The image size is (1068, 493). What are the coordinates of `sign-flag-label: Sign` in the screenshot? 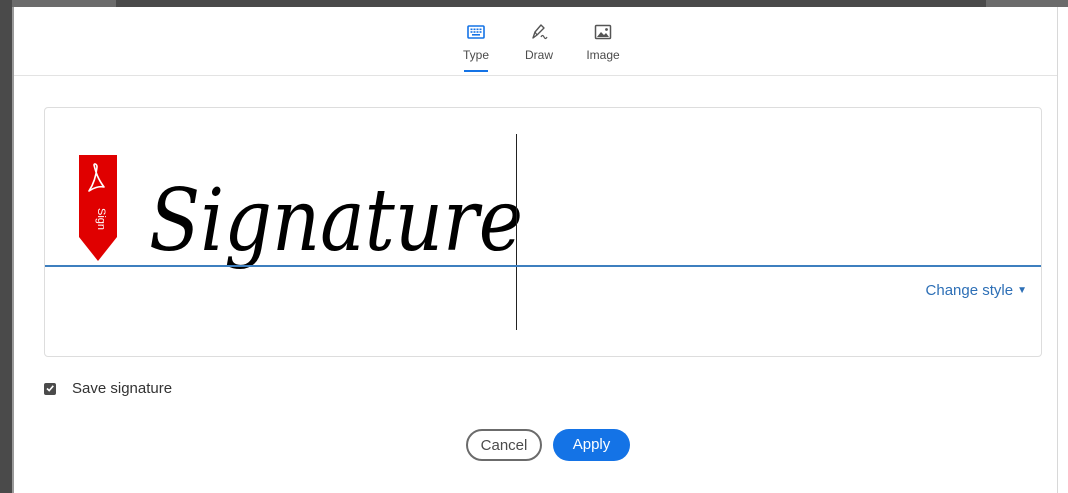 It's located at (101, 219).